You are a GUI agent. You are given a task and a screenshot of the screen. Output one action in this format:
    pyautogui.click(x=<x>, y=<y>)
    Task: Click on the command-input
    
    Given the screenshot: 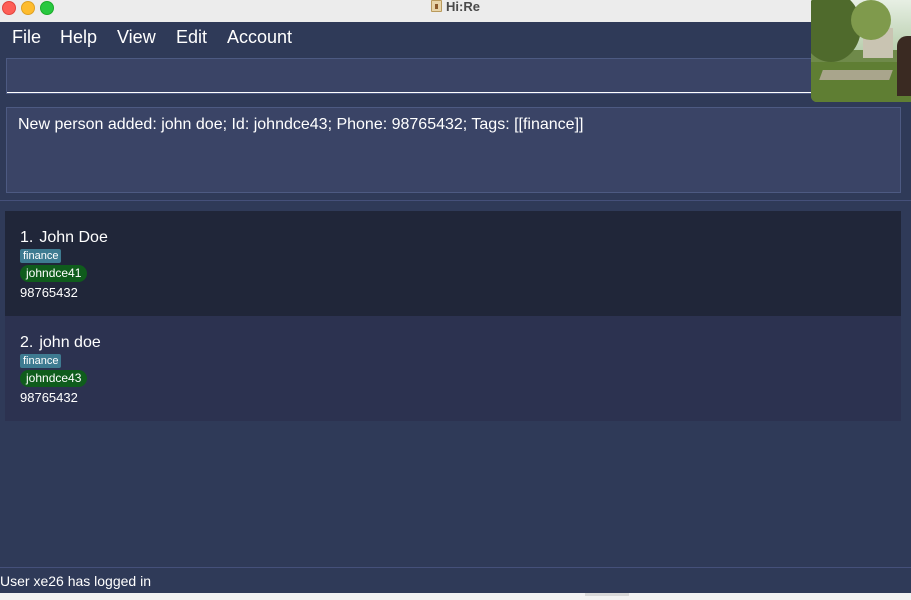 What is the action you would take?
    pyautogui.click(x=453, y=76)
    